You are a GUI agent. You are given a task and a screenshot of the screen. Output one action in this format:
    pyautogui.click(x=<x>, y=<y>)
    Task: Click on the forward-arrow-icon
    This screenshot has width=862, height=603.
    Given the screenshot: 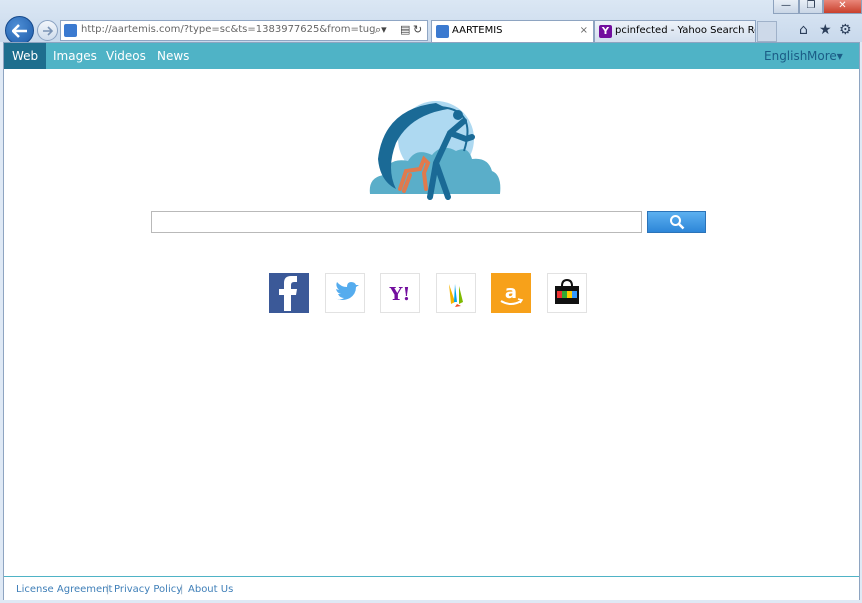 What is the action you would take?
    pyautogui.click(x=48, y=30)
    